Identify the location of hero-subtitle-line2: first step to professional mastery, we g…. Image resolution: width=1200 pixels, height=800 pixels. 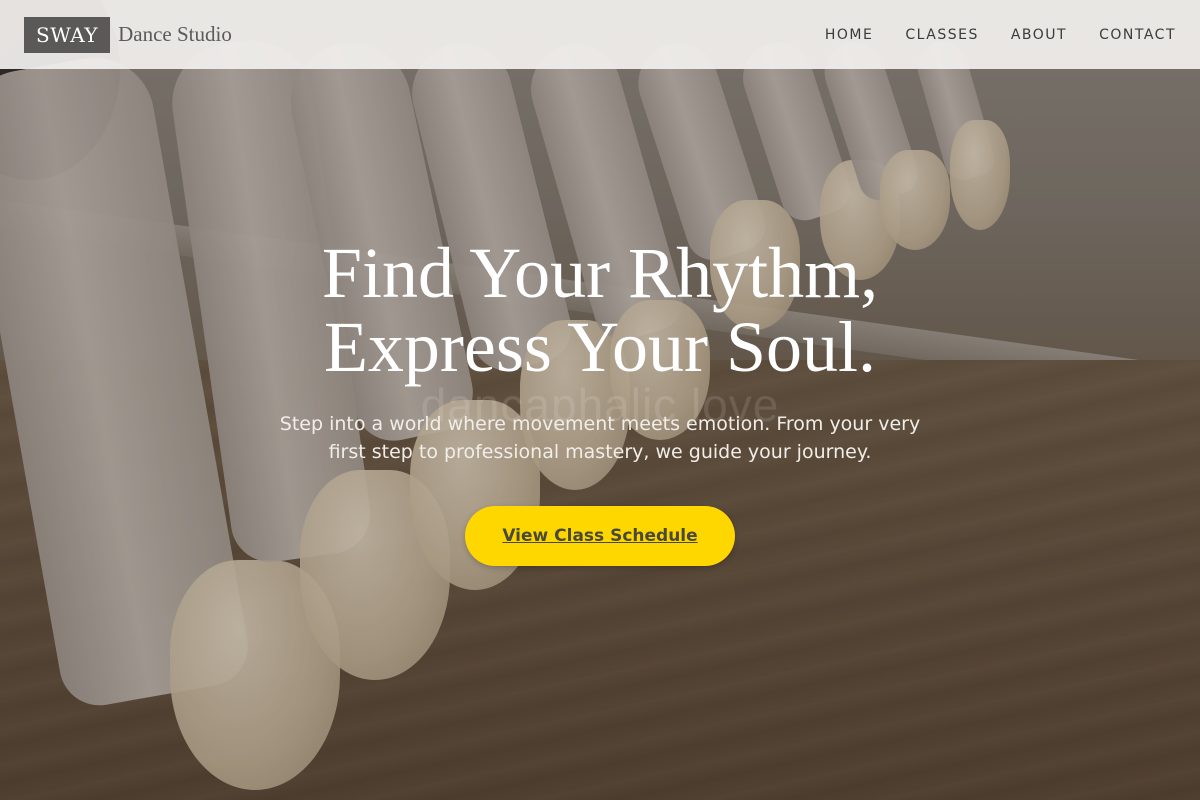
(600, 452).